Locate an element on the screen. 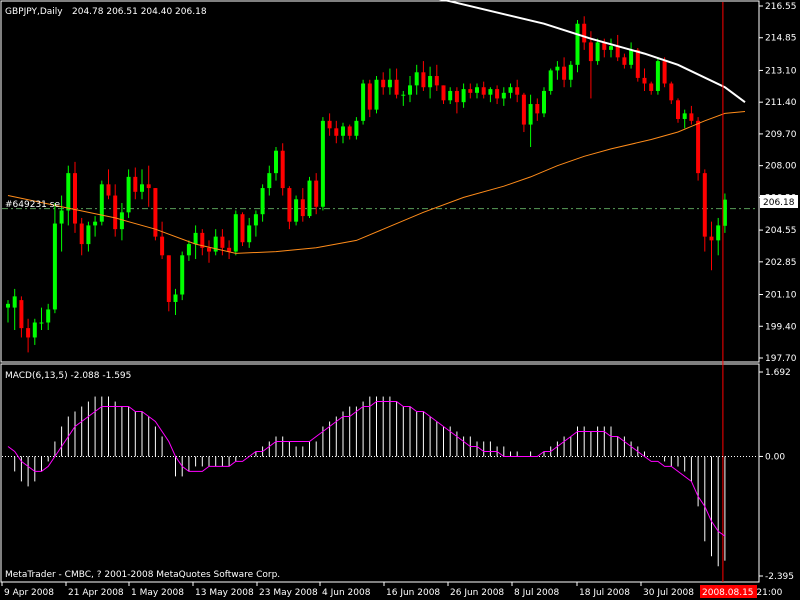 The width and height of the screenshot is (800, 600). macd-label: MACD(6,13,5) -2.088 -1.595 is located at coordinates (68, 376).